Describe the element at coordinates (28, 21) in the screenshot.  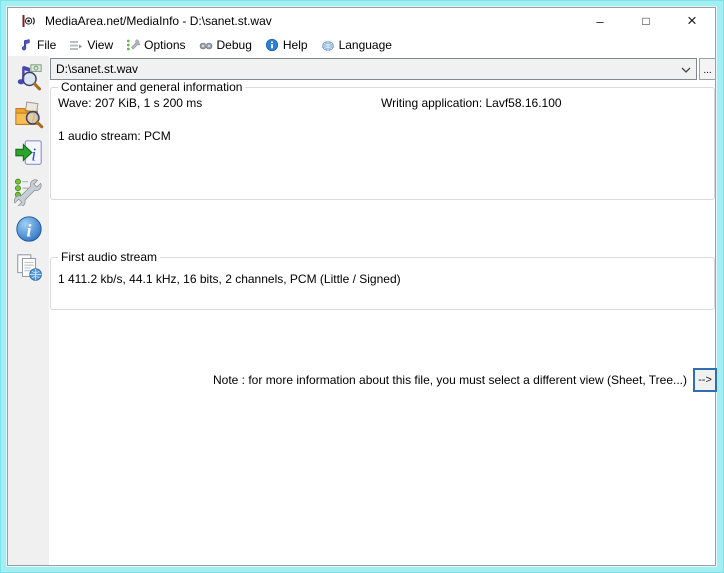
I see `mediainfo-logo-icon` at that location.